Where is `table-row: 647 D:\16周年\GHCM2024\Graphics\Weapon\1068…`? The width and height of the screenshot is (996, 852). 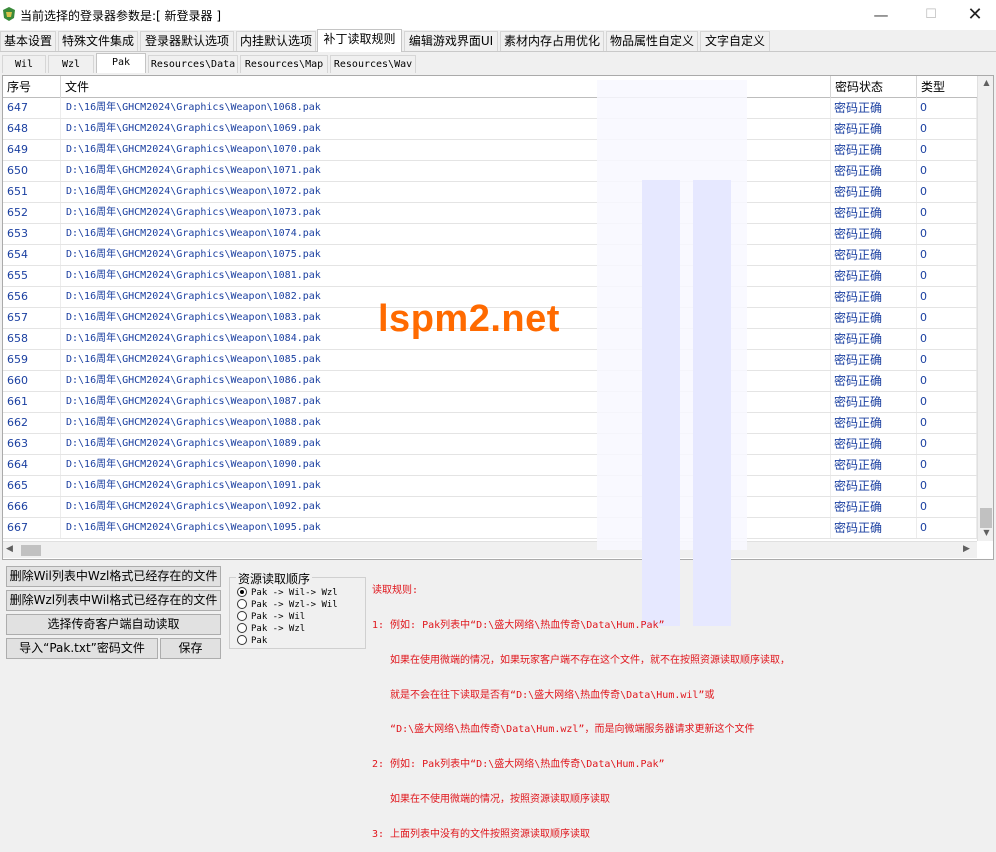
table-row: 647 D:\16周年\GHCM2024\Graphics\Weapon\1068… is located at coordinates (490, 108).